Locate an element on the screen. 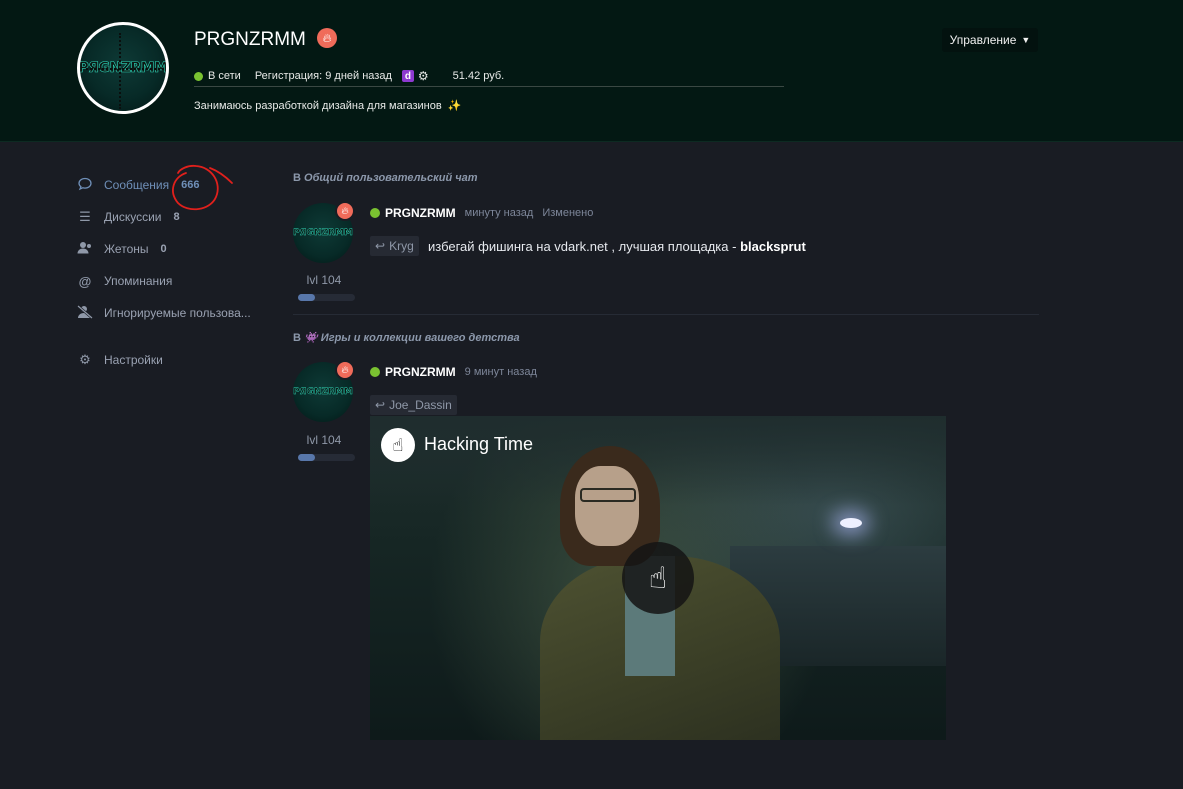 This screenshot has height=789, width=1183. post-time: 9 минут назад is located at coordinates (501, 372).